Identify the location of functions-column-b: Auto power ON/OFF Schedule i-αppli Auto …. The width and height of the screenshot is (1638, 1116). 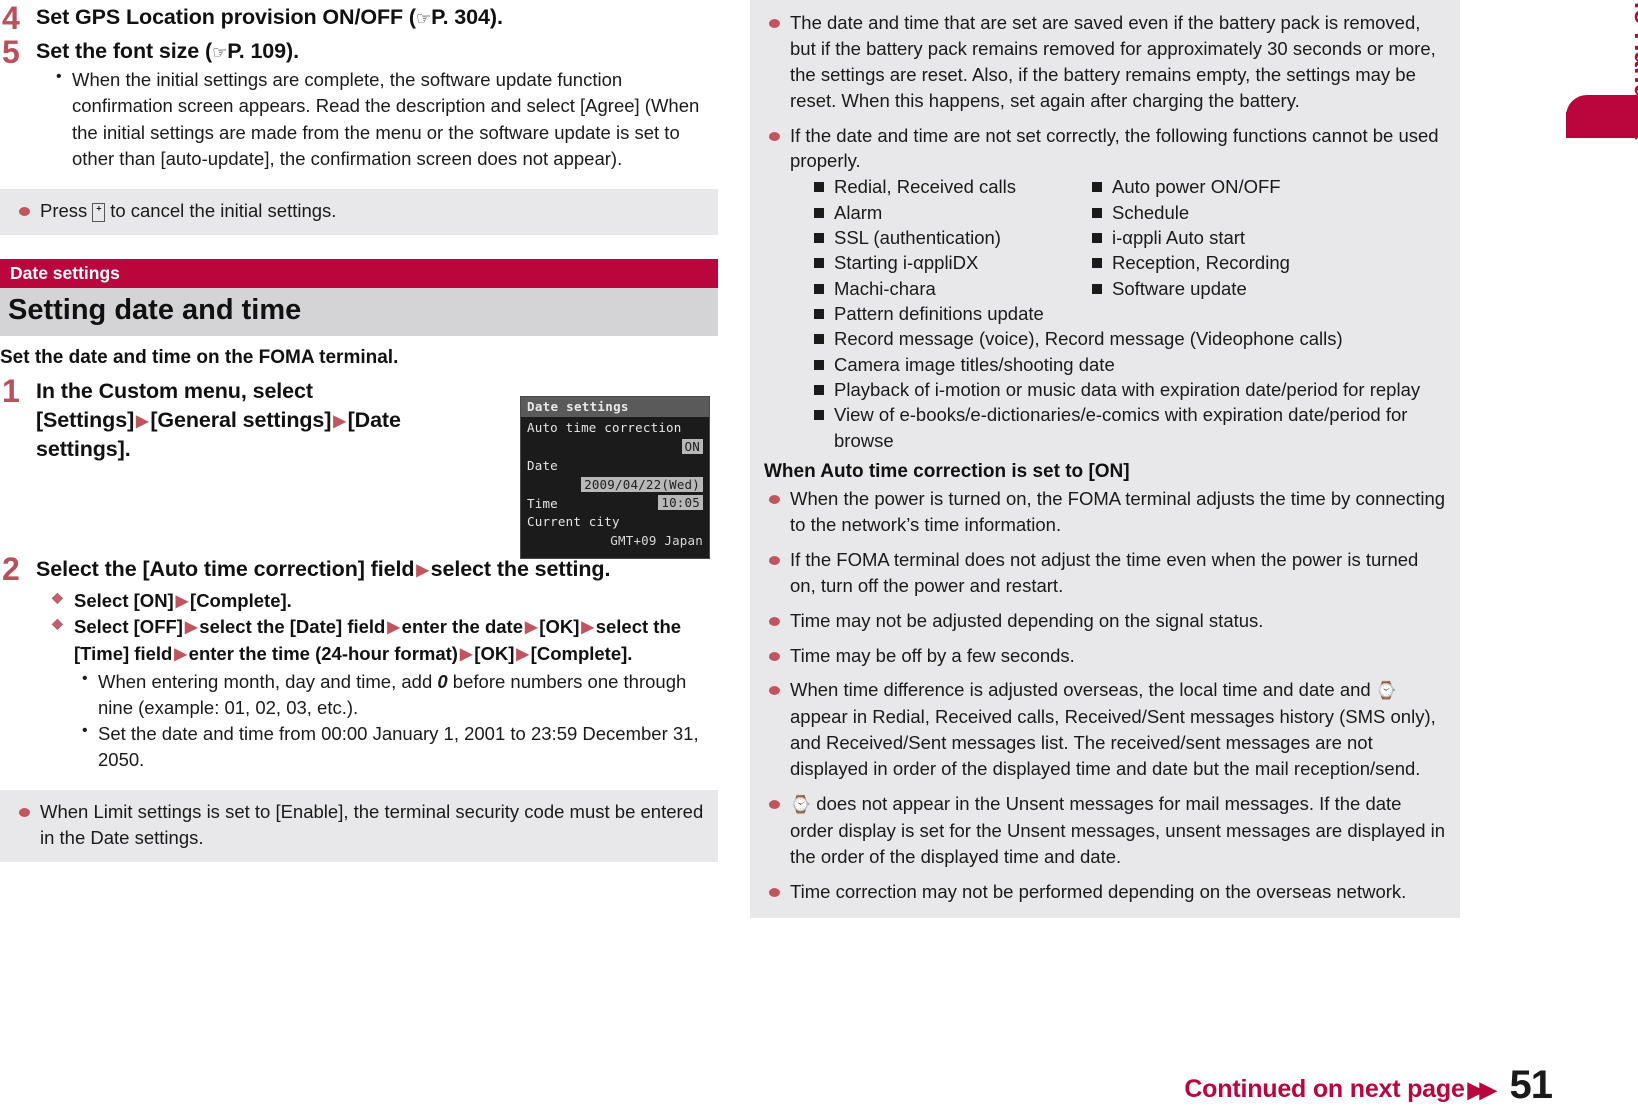
(1268, 237).